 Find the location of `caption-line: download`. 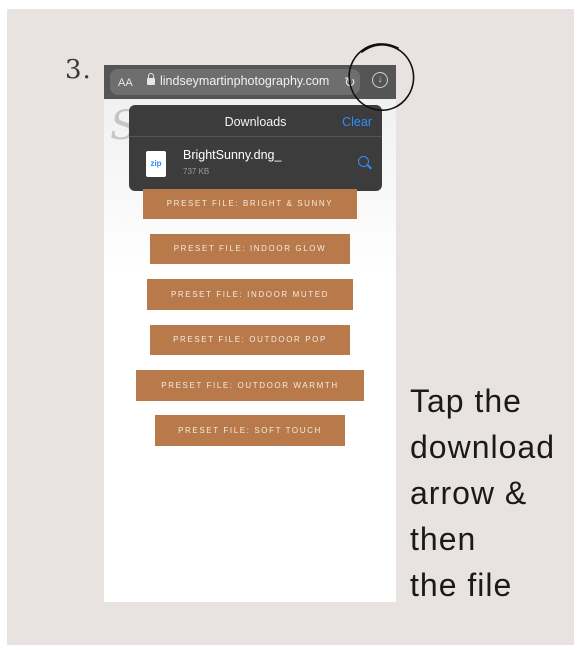

caption-line: download is located at coordinates (482, 447).